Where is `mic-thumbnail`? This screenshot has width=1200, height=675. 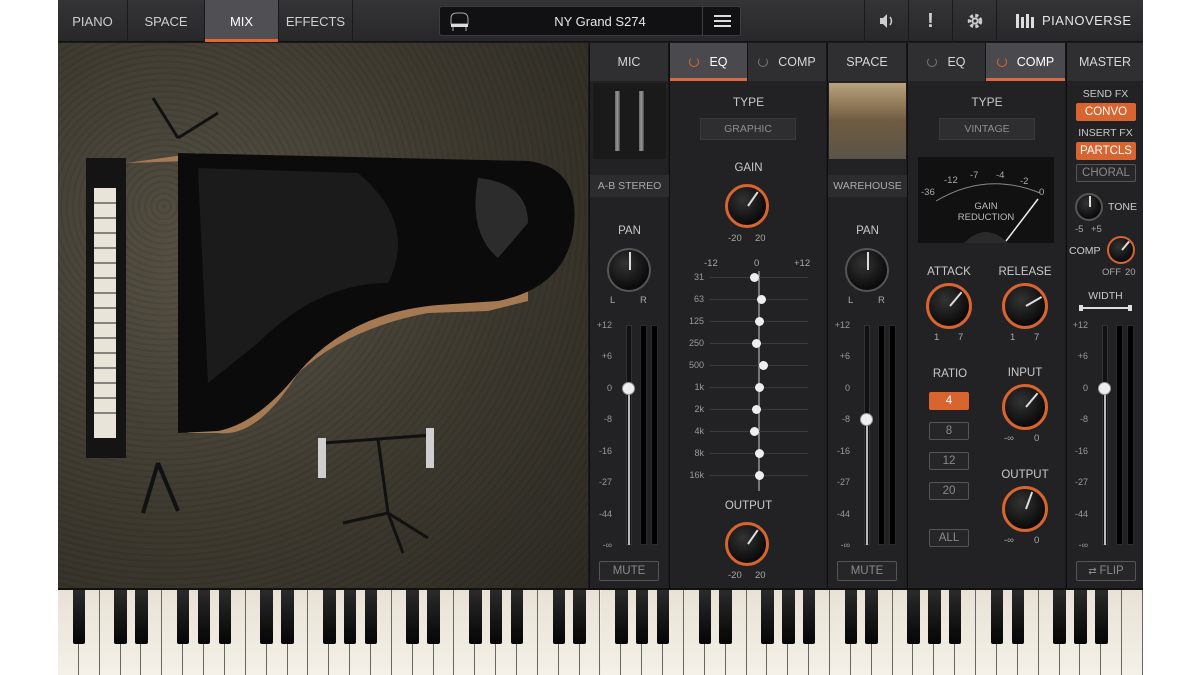 mic-thumbnail is located at coordinates (629, 121).